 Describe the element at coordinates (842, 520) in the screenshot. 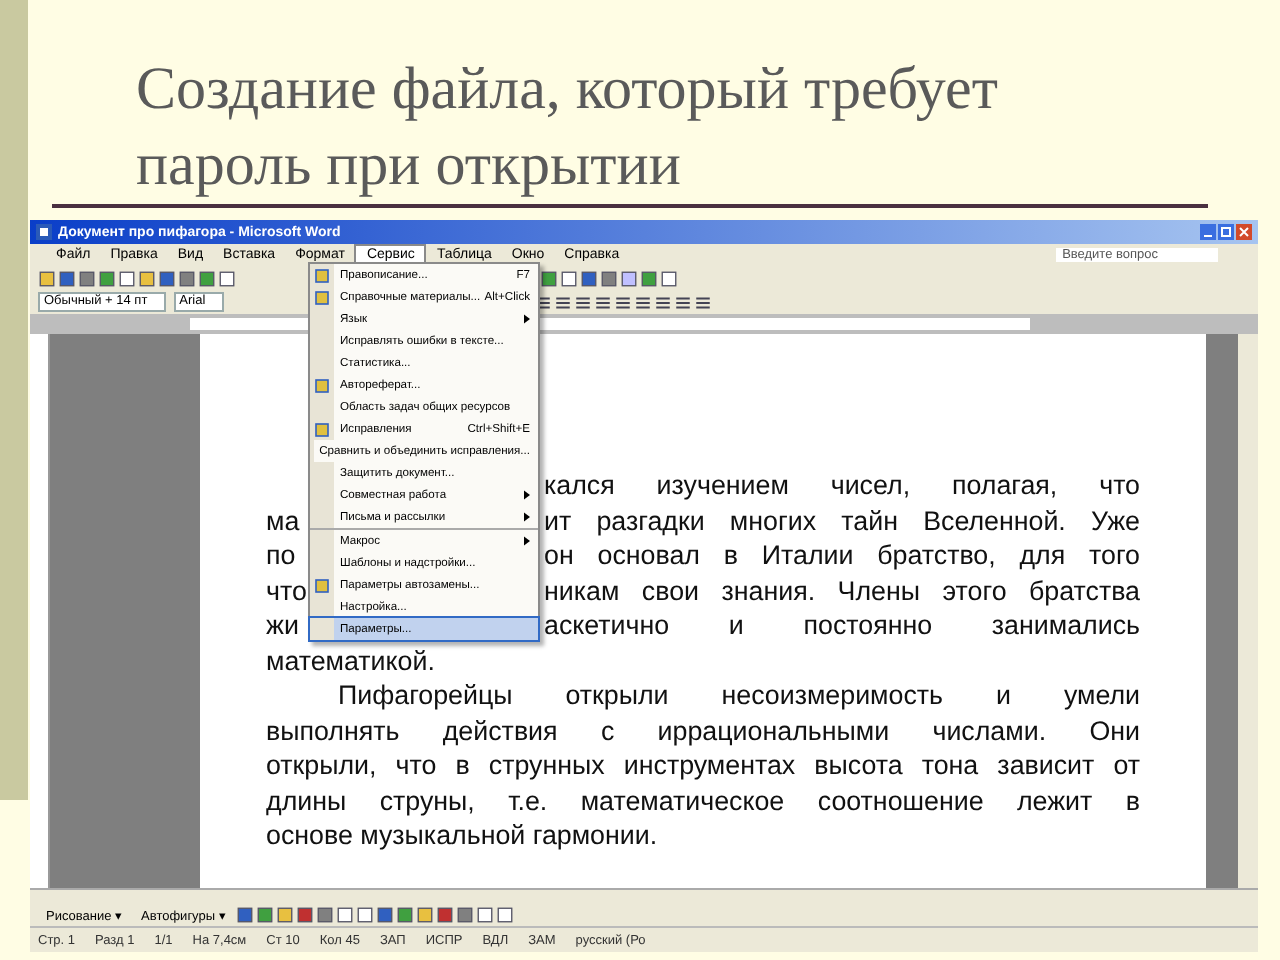

I see `text-line: ит разгадки многих тайн Вселенной. Уже` at that location.